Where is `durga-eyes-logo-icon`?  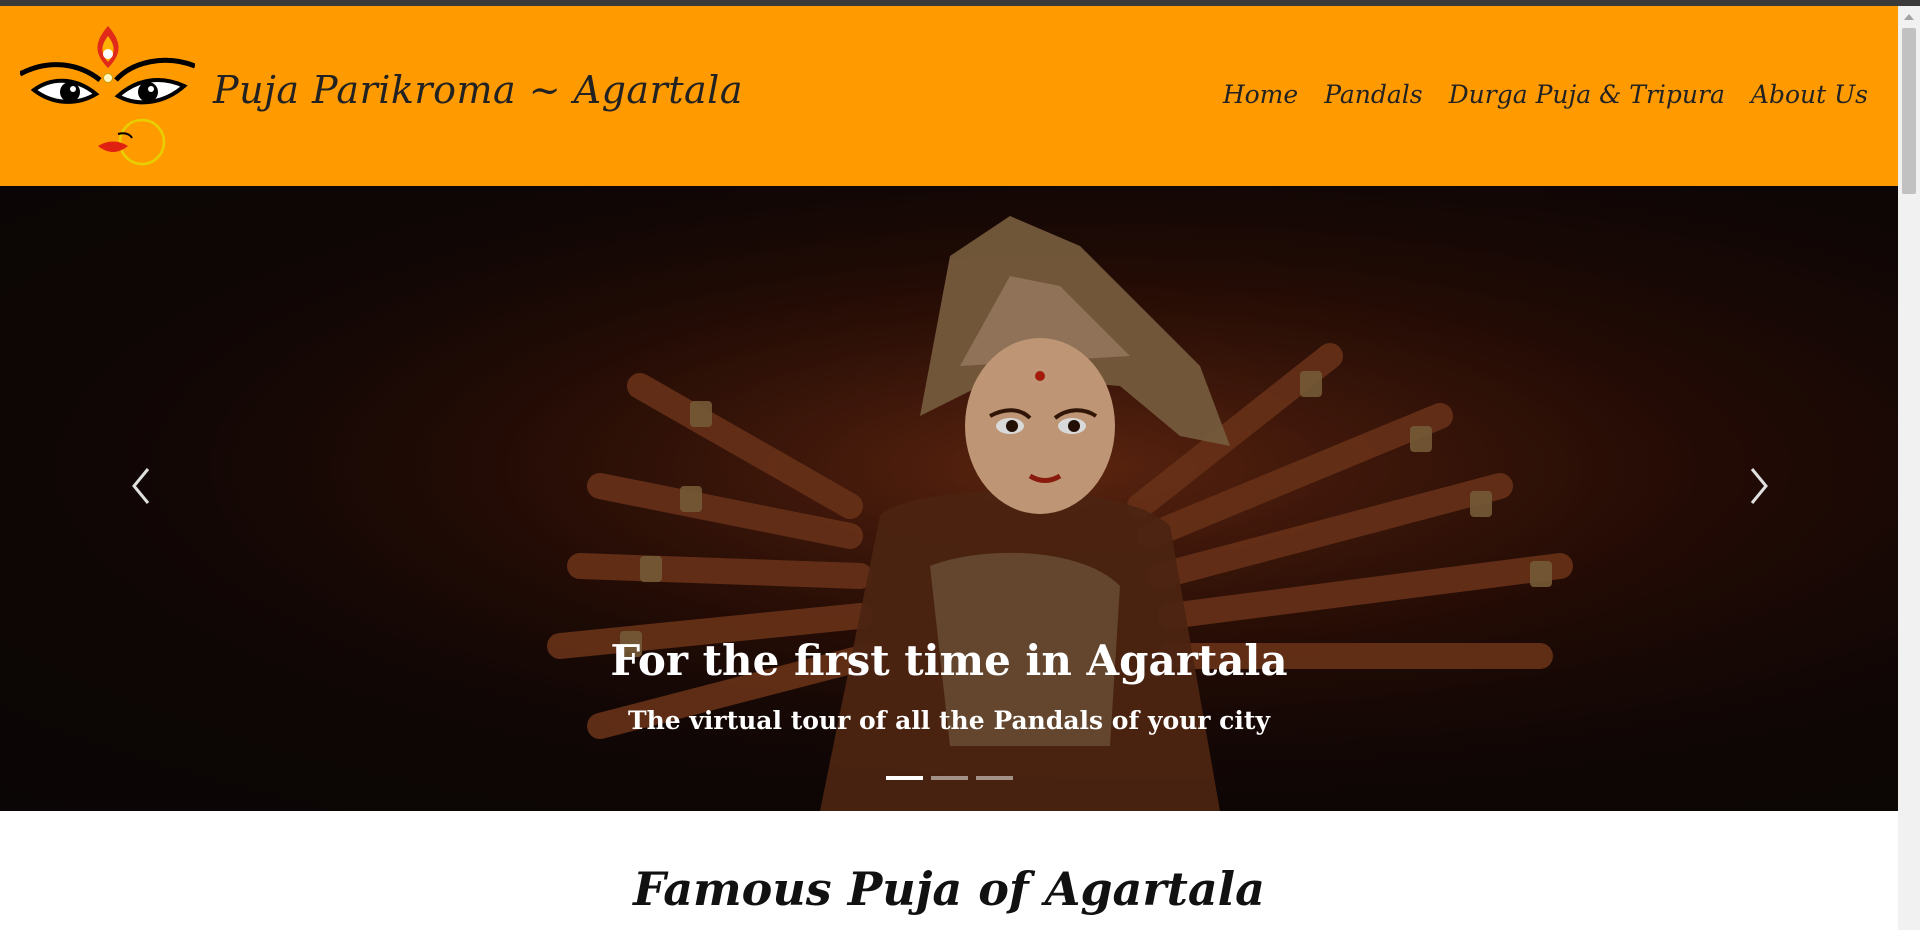 durga-eyes-logo-icon is located at coordinates (107, 96).